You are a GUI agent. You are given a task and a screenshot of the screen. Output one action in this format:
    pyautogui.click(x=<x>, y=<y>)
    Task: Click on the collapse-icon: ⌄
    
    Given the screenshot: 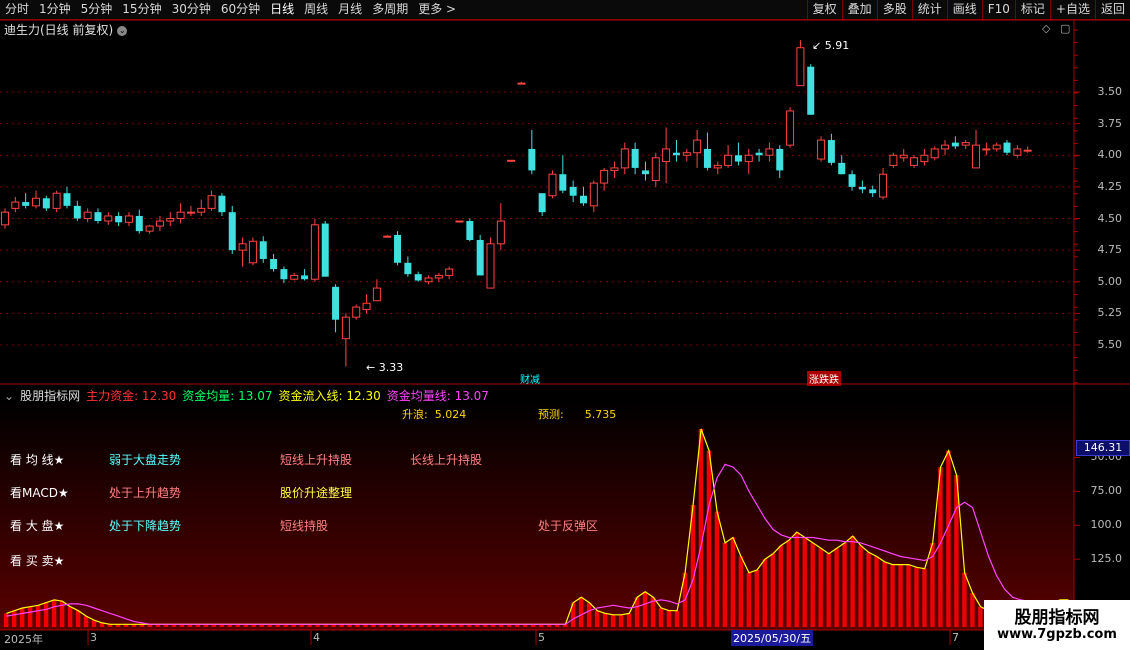 What is the action you would take?
    pyautogui.click(x=9, y=396)
    